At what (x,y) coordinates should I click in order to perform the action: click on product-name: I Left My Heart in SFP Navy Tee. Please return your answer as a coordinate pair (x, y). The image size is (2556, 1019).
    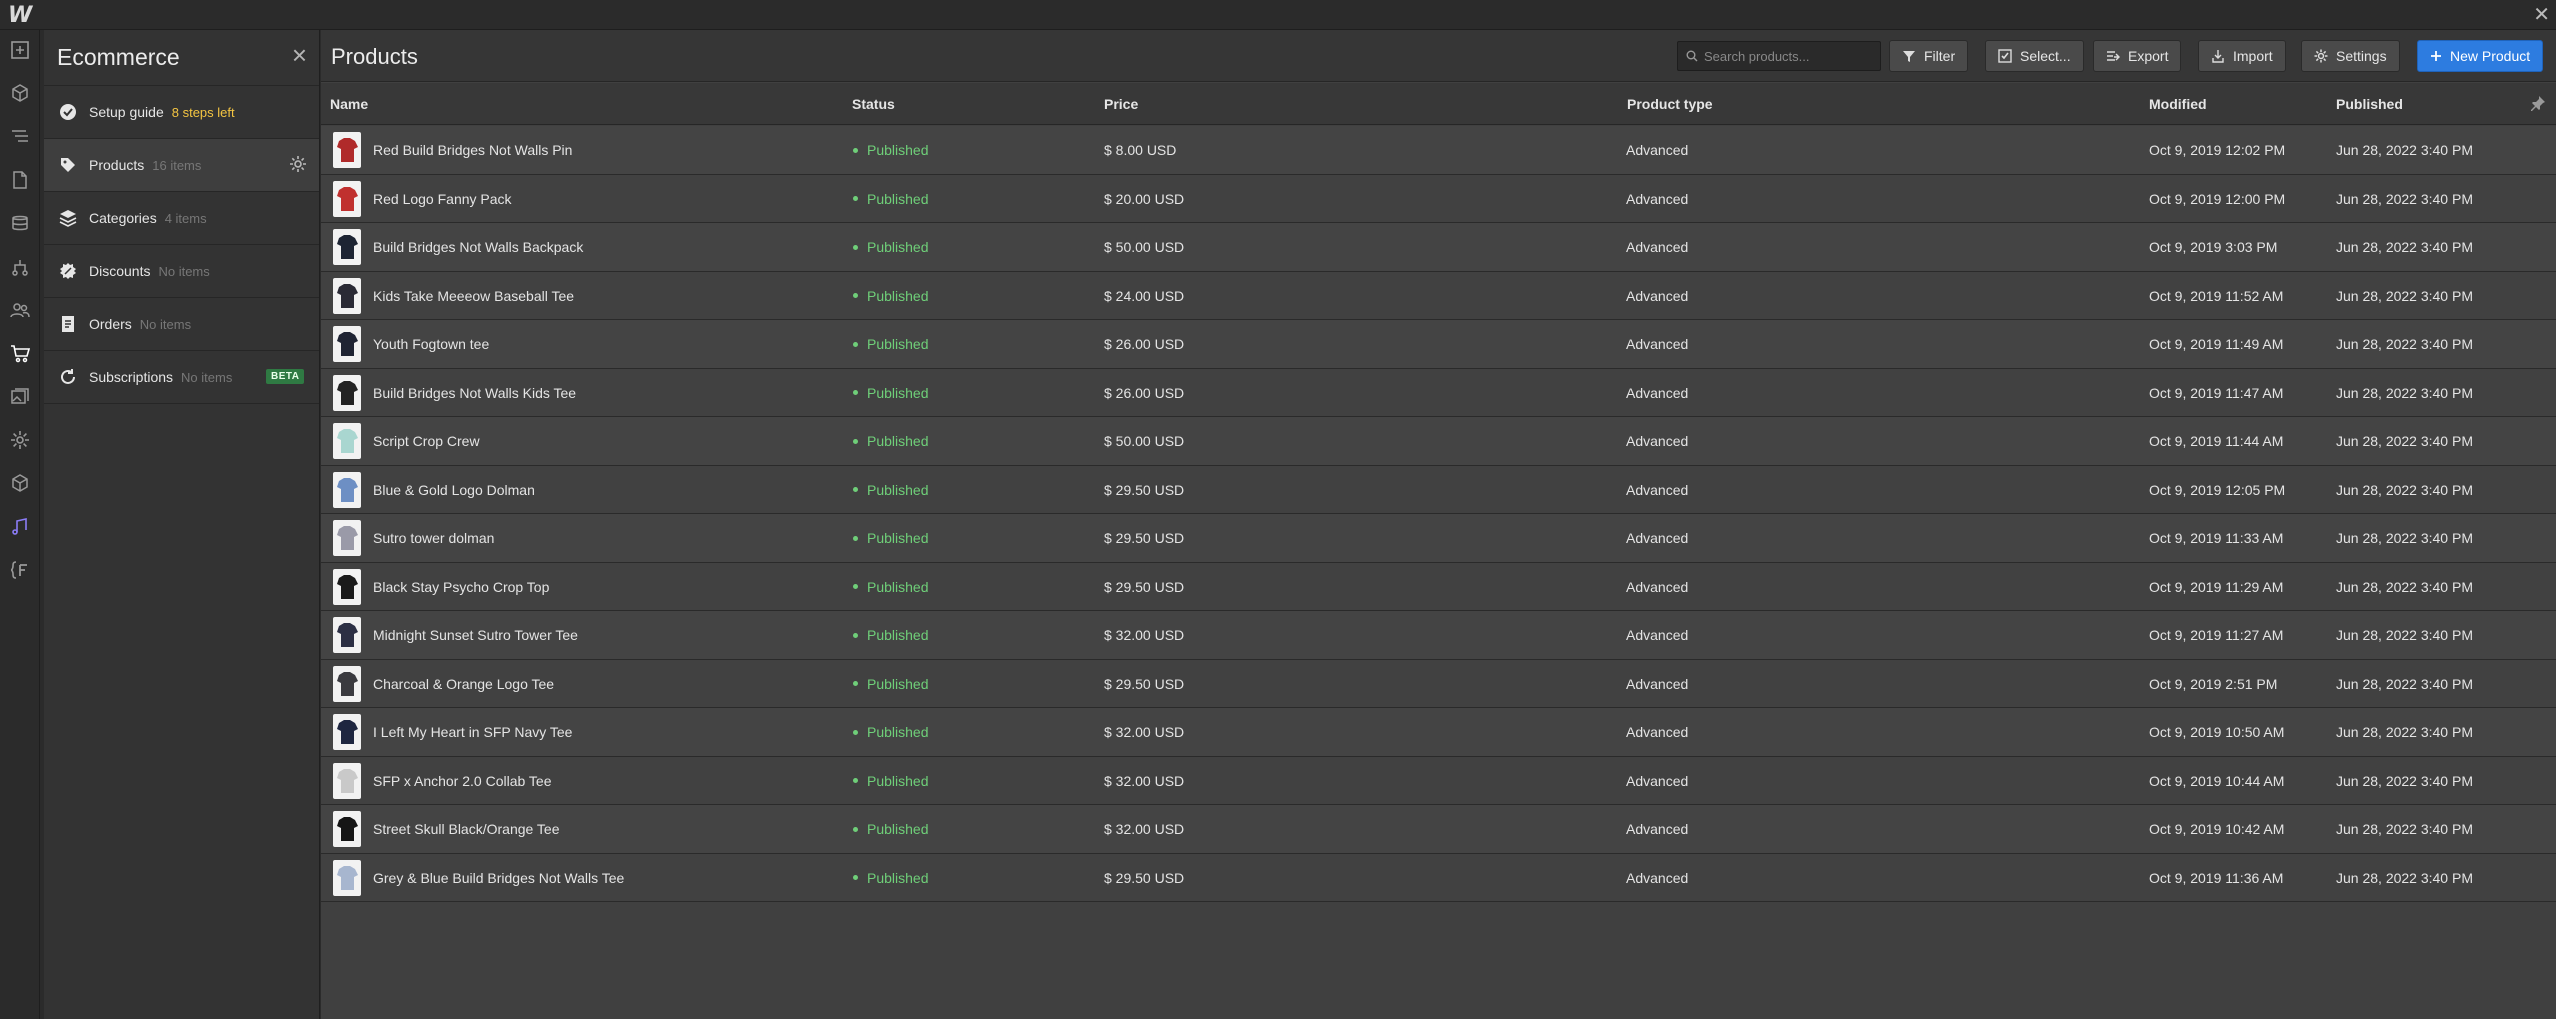
    Looking at the image, I should click on (472, 732).